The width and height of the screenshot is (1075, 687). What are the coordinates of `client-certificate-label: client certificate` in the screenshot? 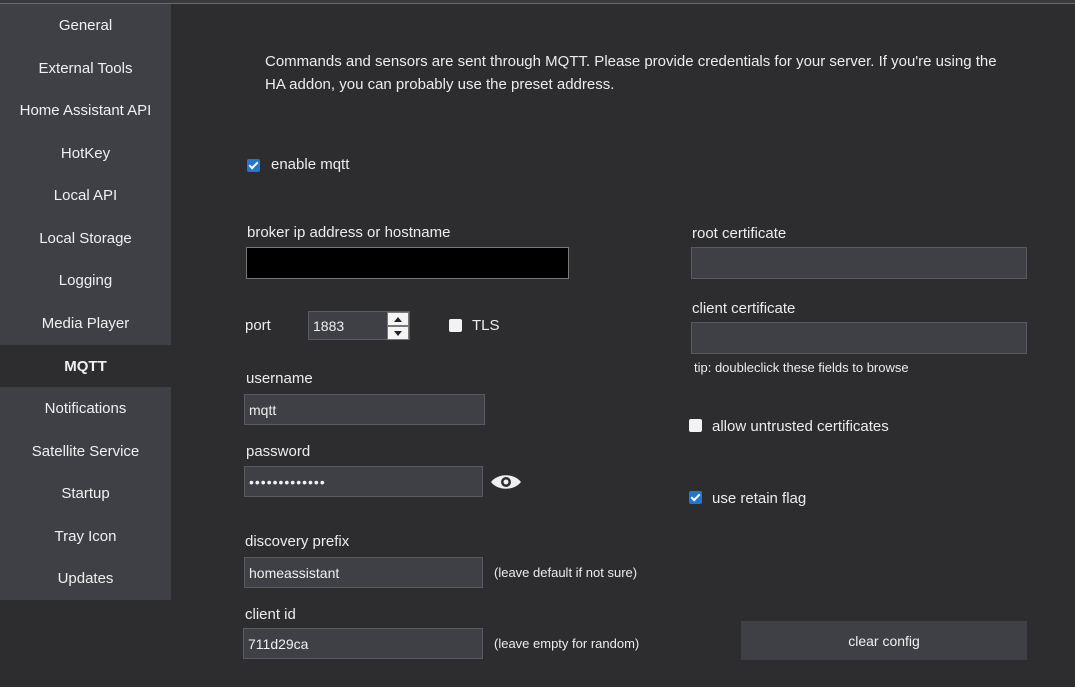 It's located at (744, 308).